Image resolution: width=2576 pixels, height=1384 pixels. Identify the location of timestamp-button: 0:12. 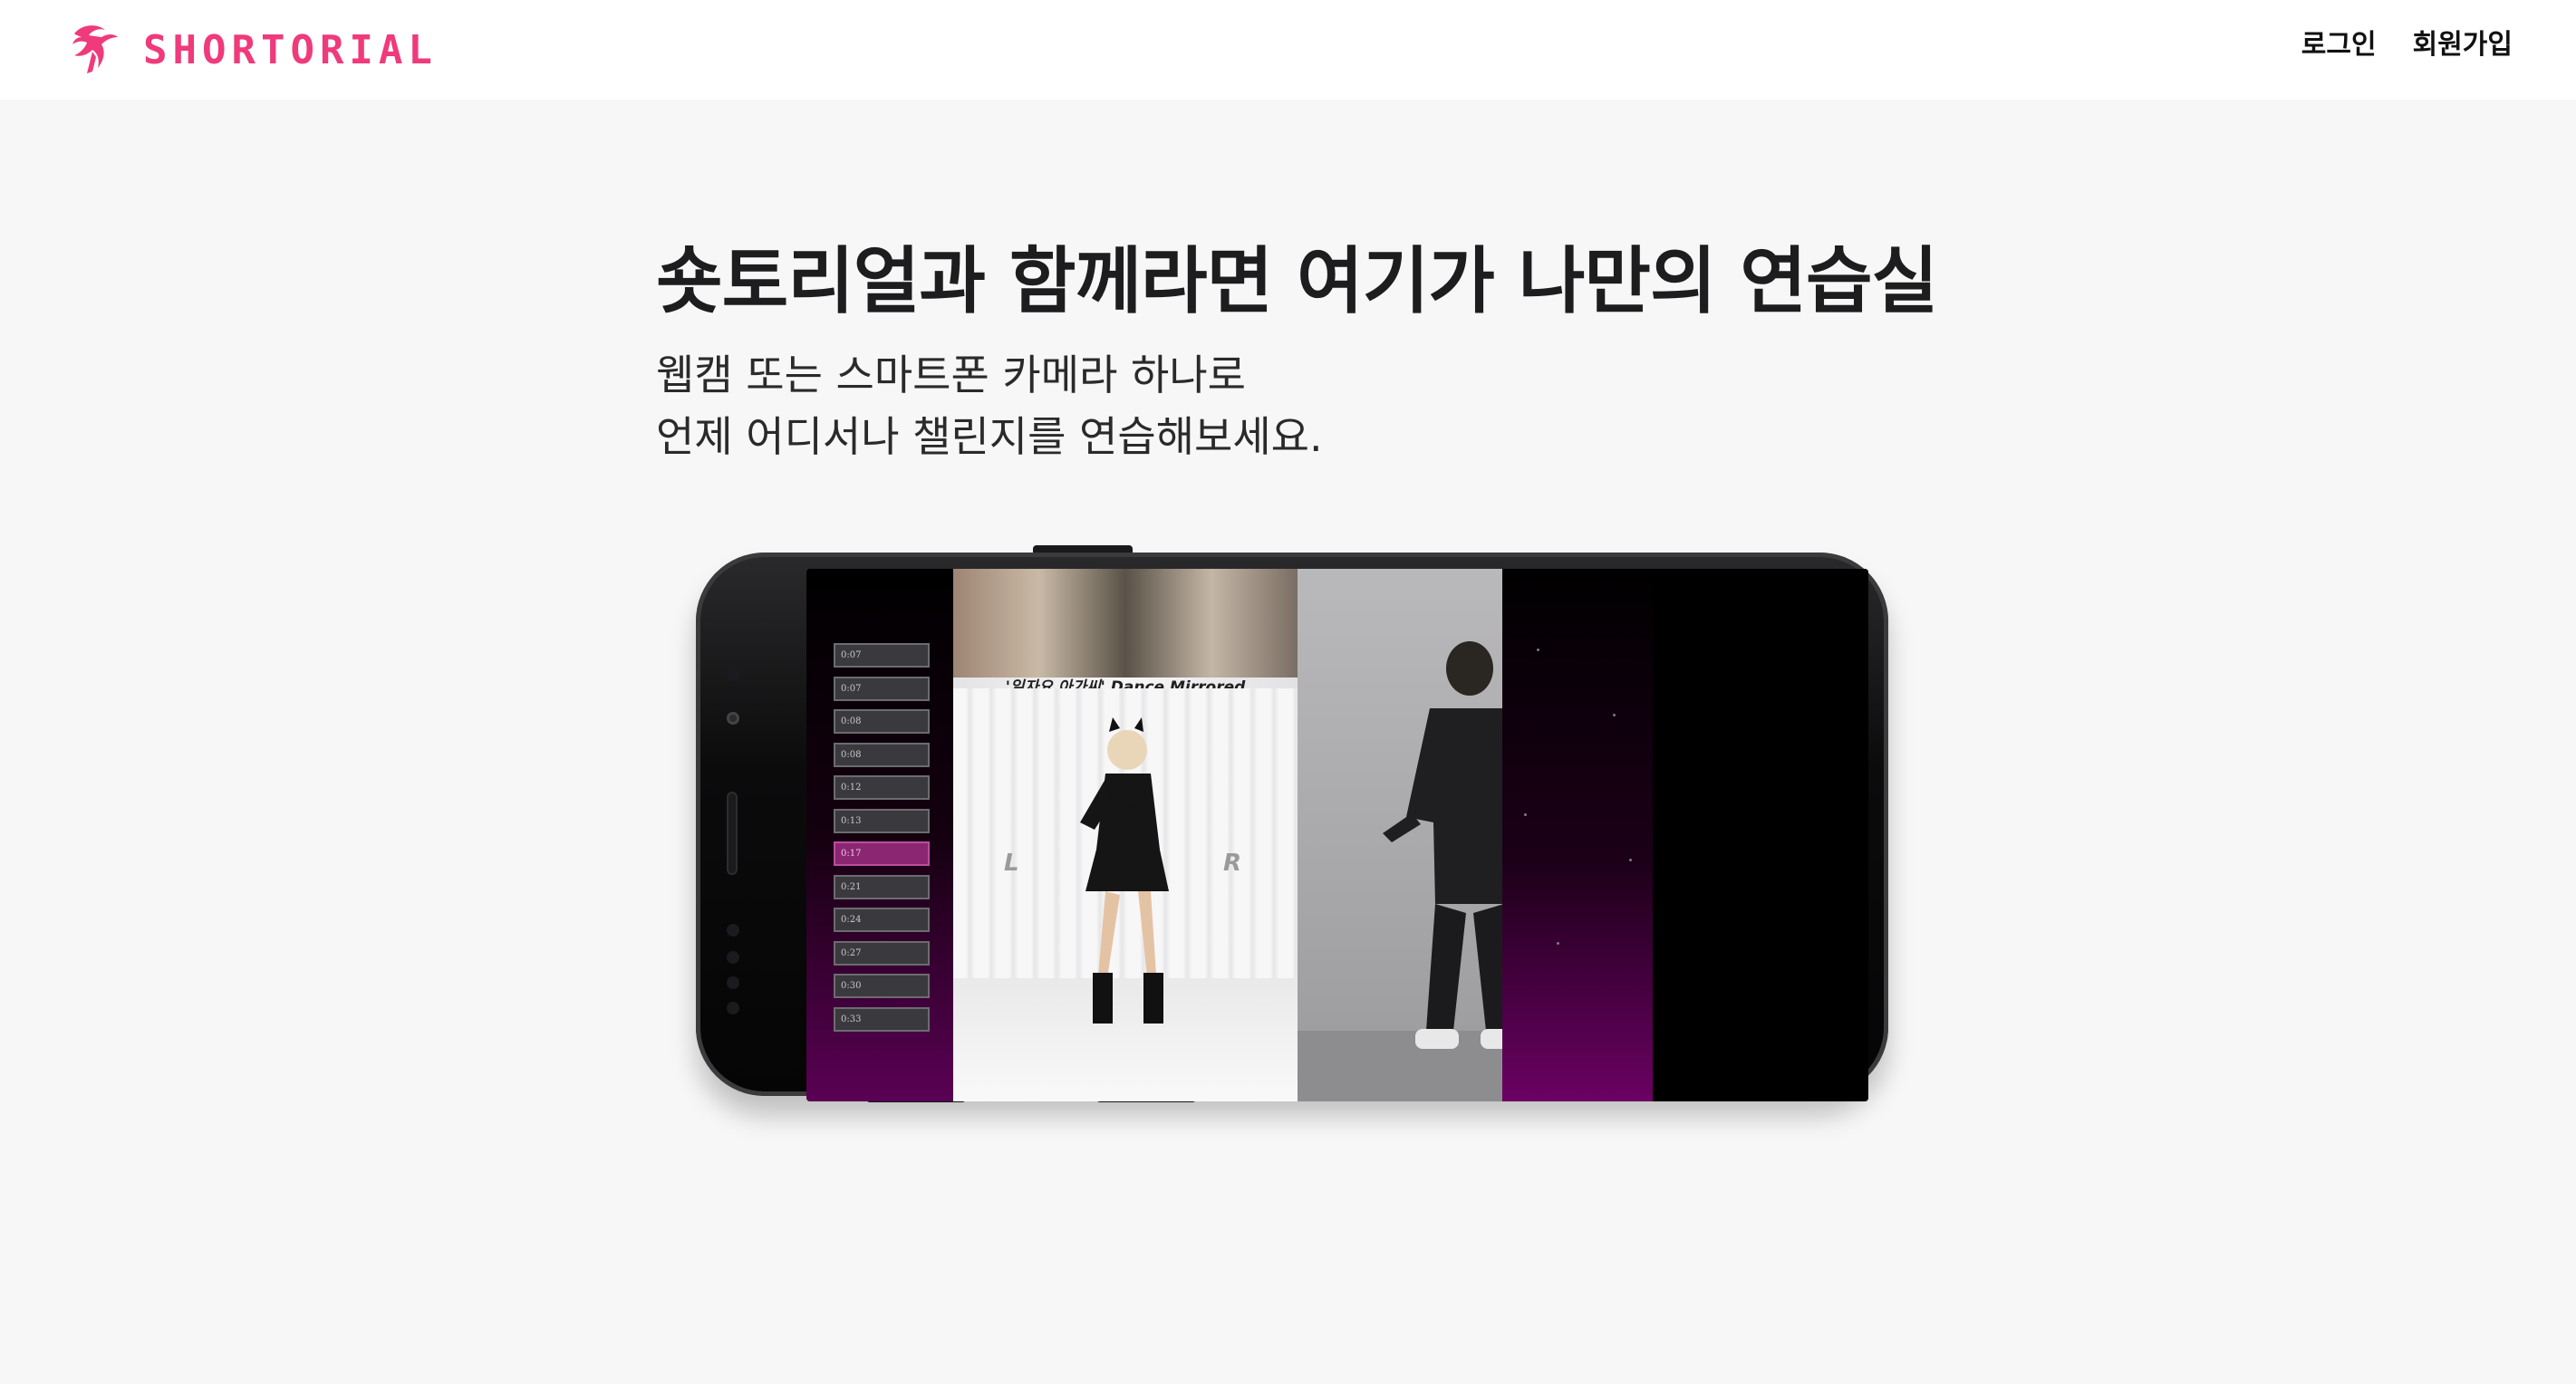
(882, 787).